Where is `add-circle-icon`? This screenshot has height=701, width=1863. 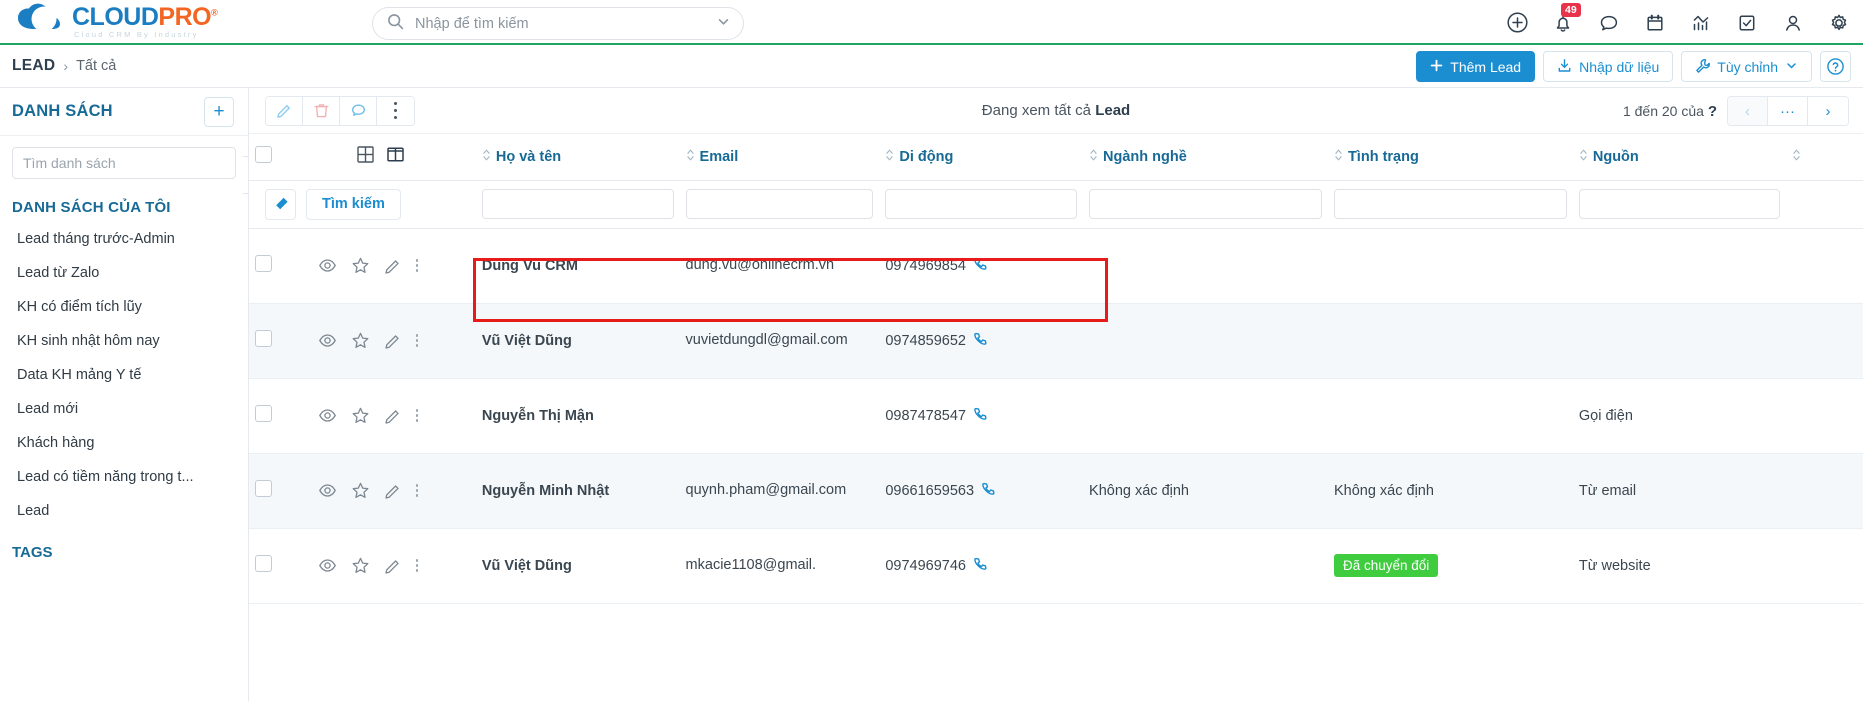
add-circle-icon is located at coordinates (1517, 23).